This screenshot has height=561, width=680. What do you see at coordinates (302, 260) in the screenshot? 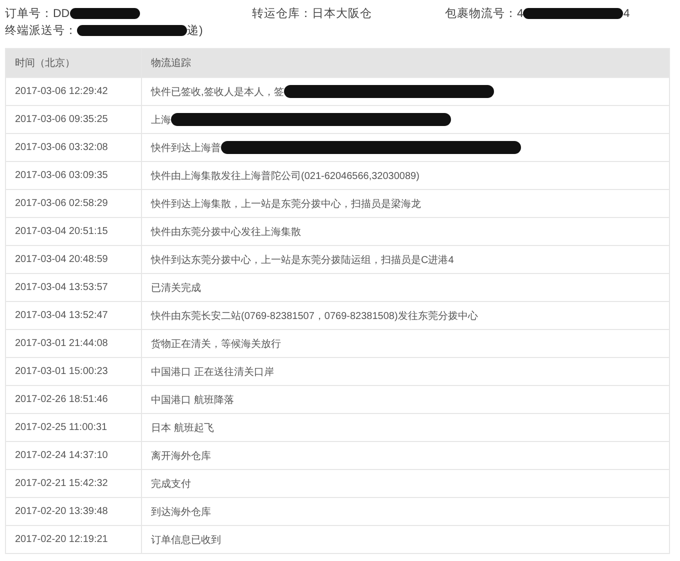
I see `tracking-event: 快件到达东莞分拨中心，上一站是东莞分拨陆运组，扫描员是C进港4` at bounding box center [302, 260].